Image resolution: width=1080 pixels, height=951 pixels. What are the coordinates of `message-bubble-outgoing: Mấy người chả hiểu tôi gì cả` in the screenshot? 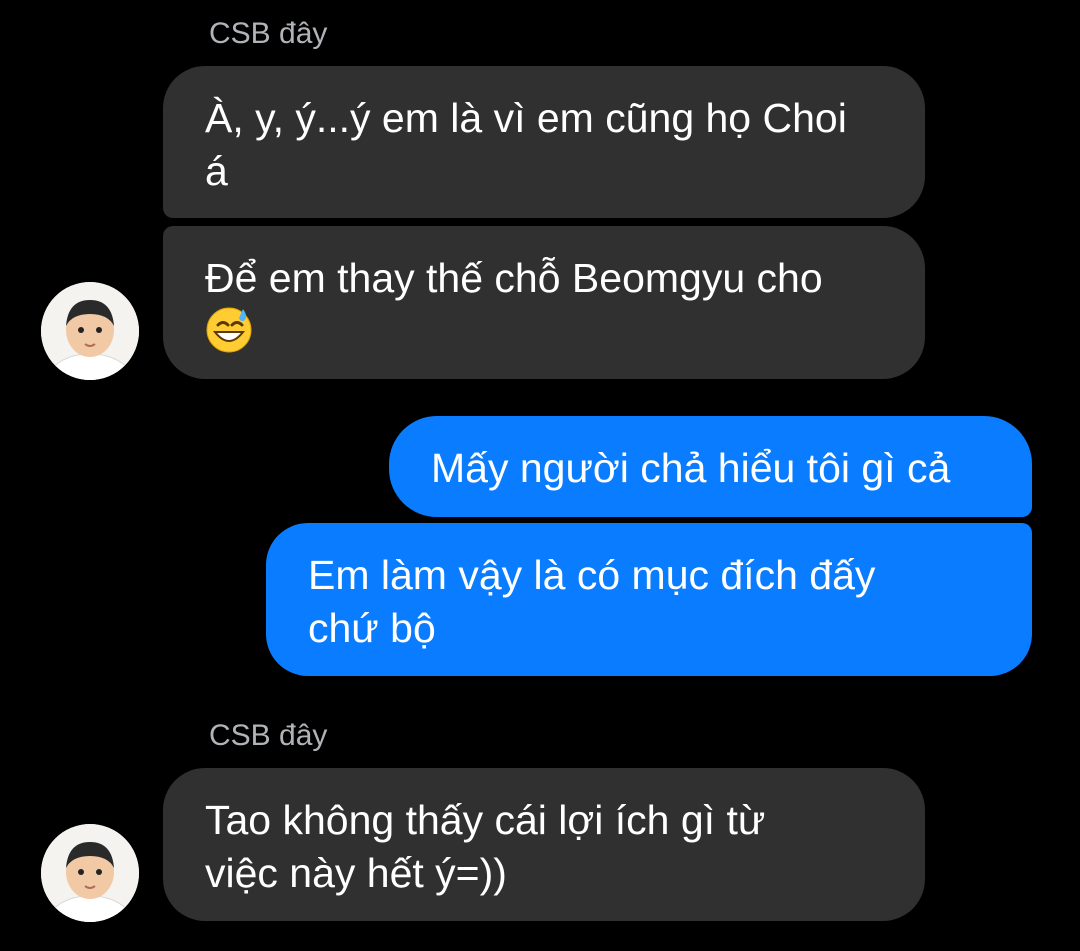 It's located at (710, 466).